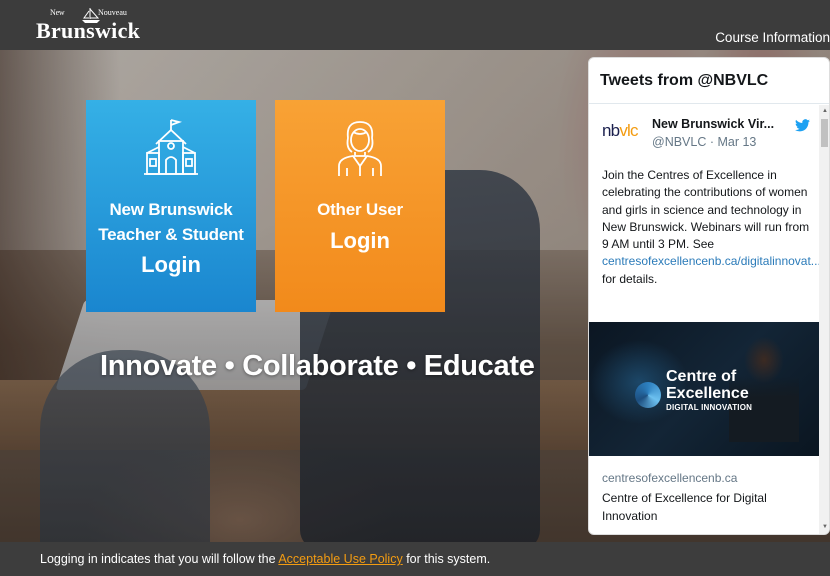 This screenshot has width=830, height=576. Describe the element at coordinates (360, 148) in the screenshot. I see `user-person-icon` at that location.